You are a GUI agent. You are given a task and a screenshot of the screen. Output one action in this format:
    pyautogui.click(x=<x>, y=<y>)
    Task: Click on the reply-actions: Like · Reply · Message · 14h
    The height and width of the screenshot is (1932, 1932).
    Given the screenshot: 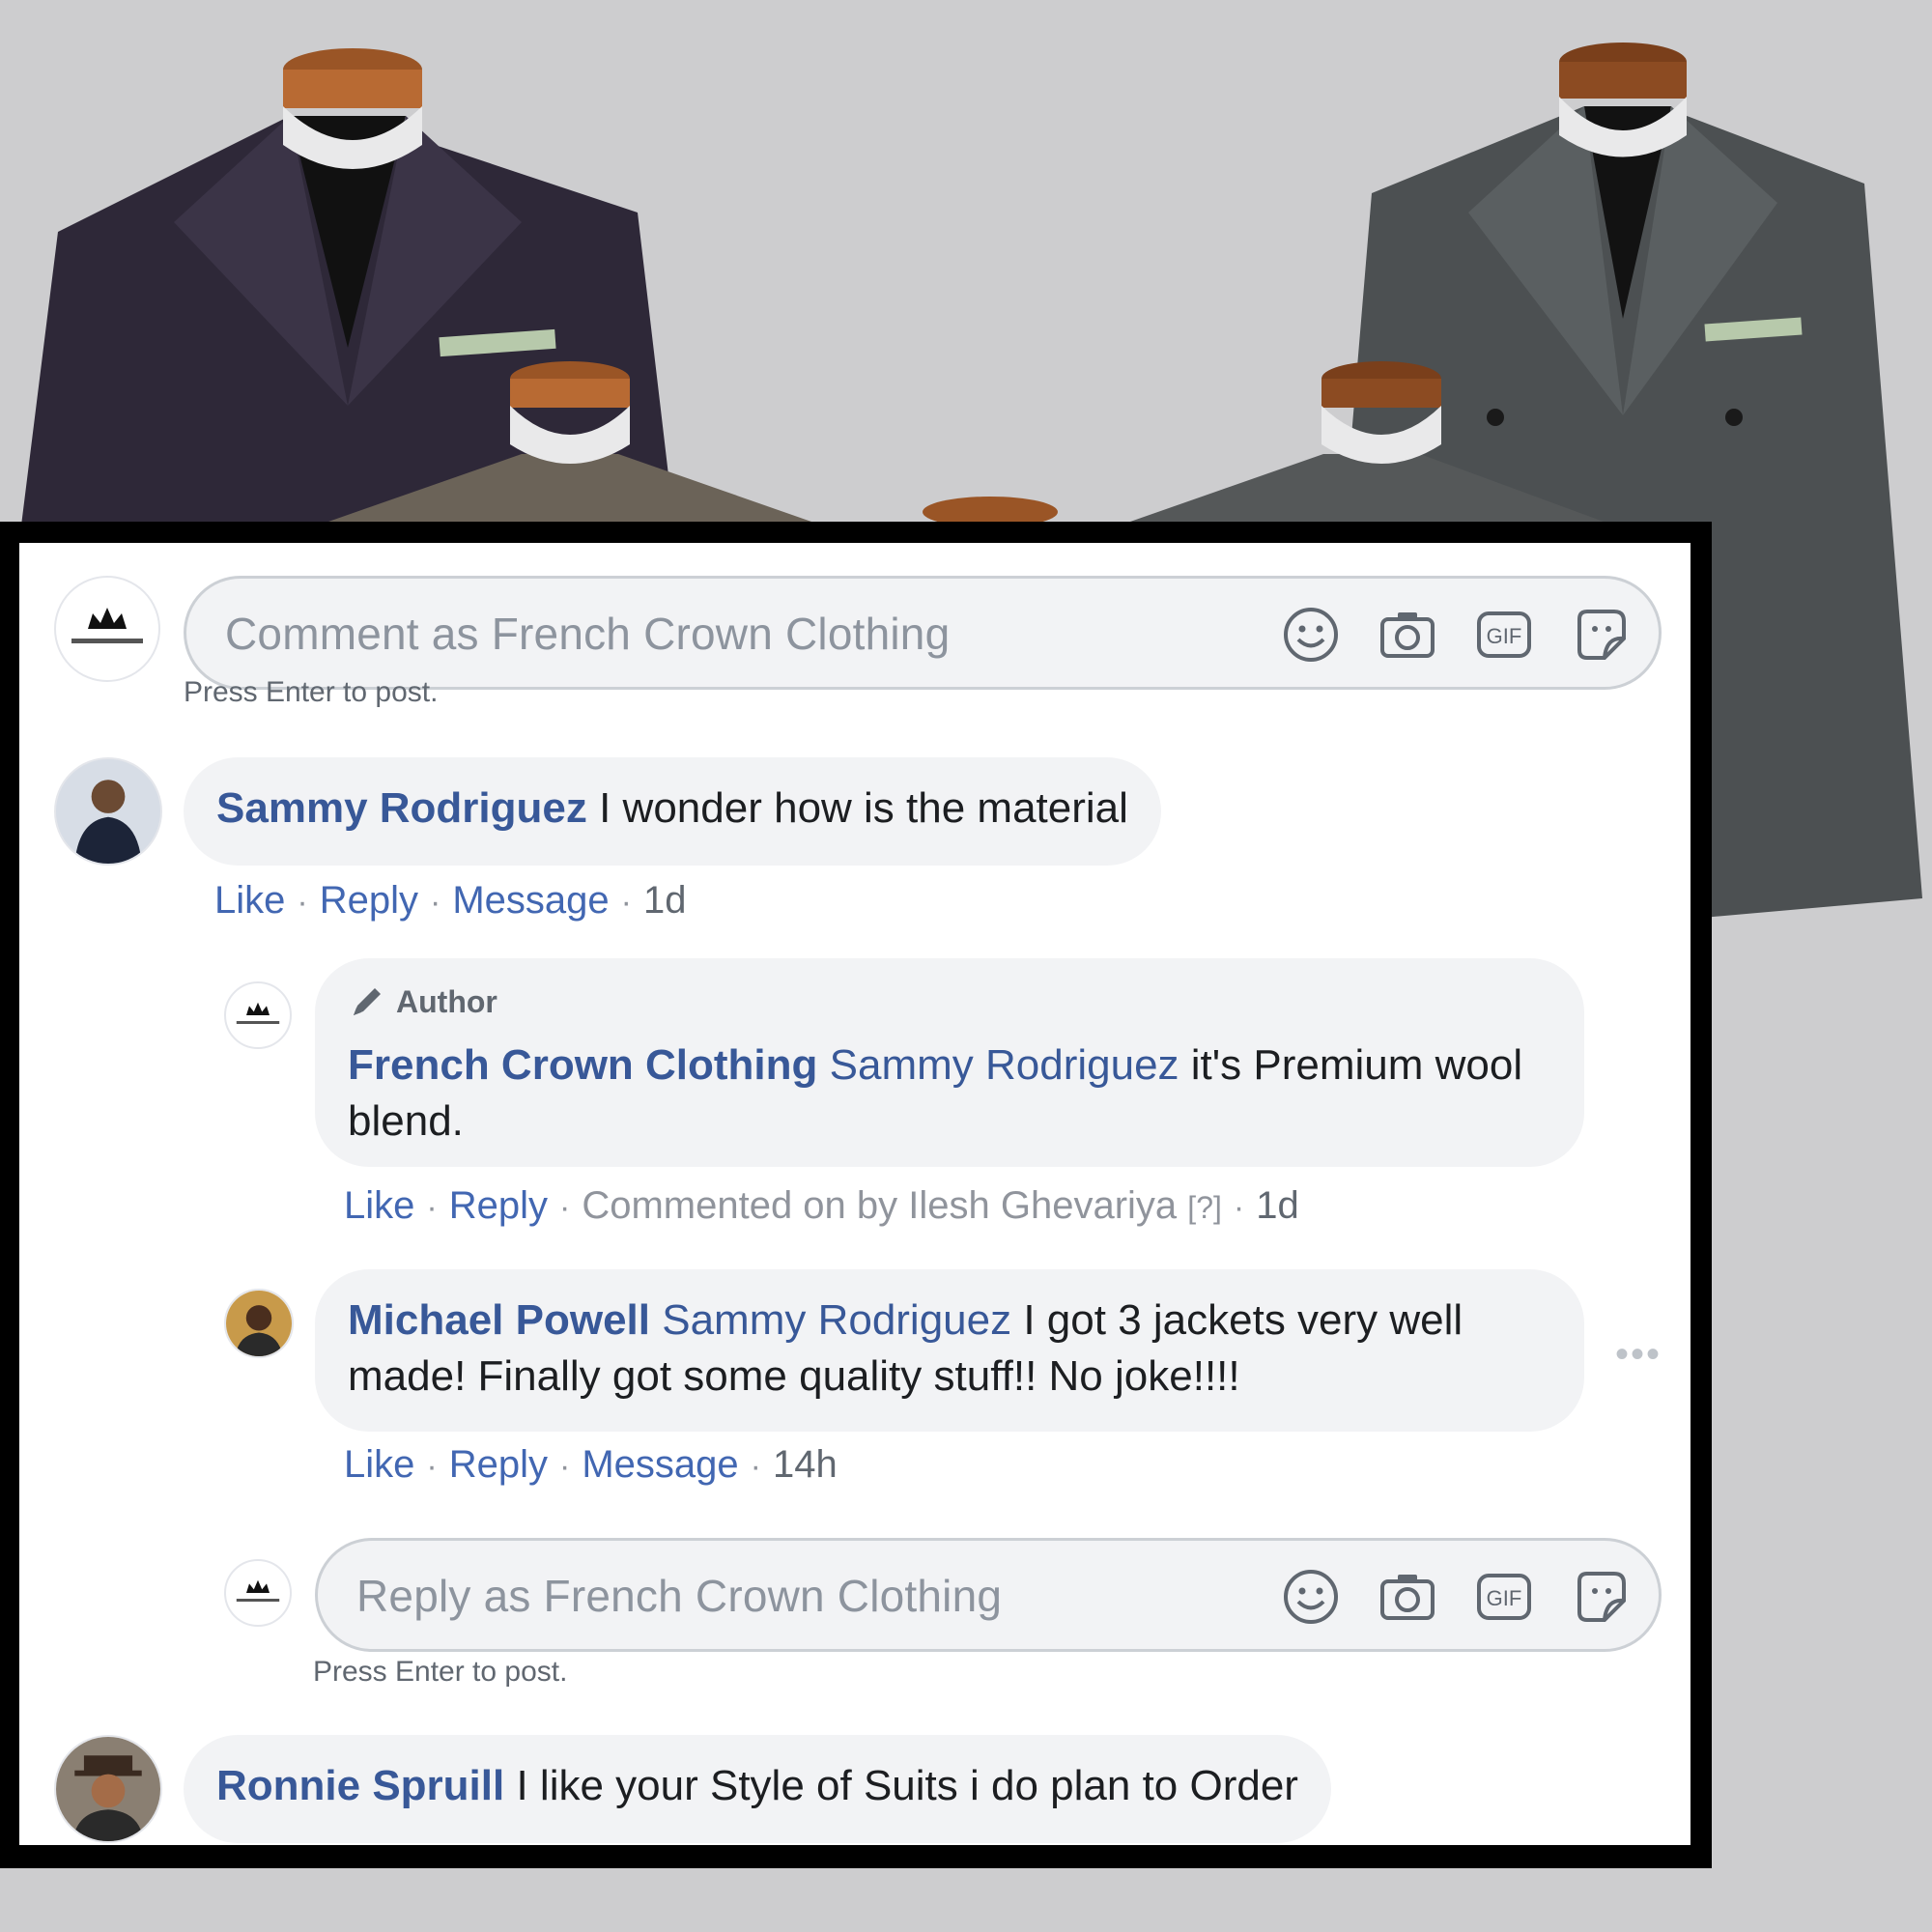 What is the action you would take?
    pyautogui.click(x=591, y=1465)
    